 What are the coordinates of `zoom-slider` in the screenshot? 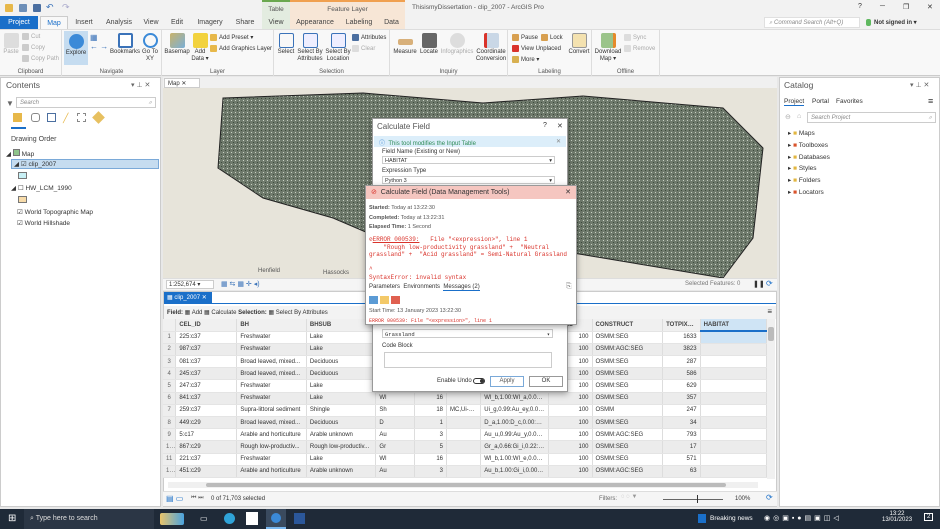 It's located at (693, 499).